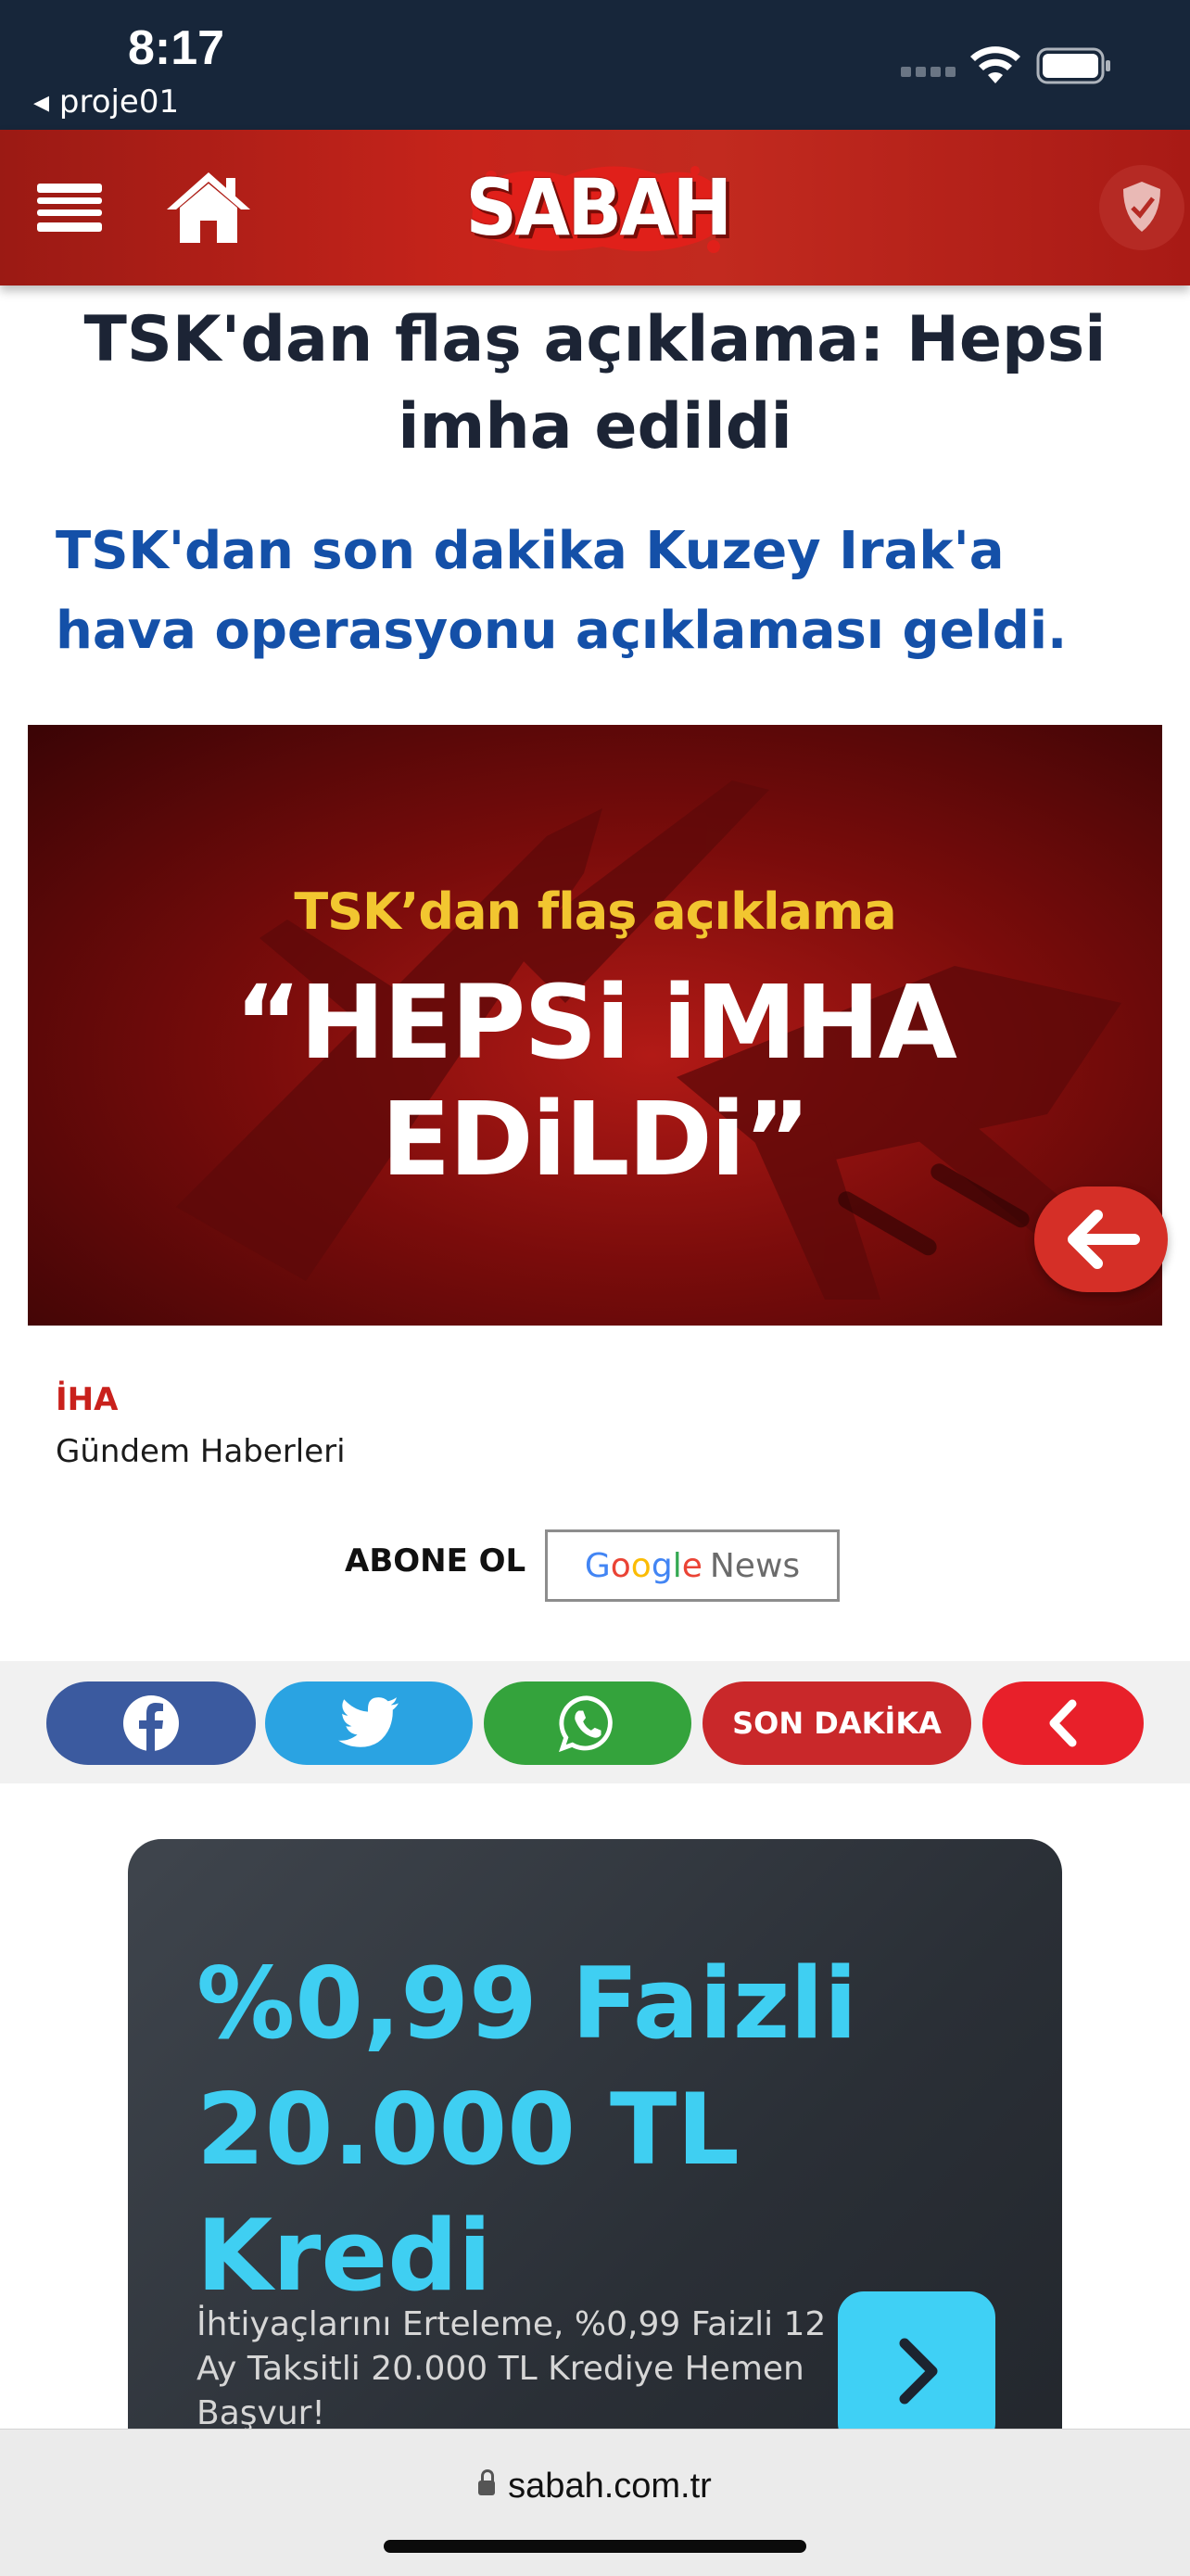  Describe the element at coordinates (596, 1139) in the screenshot. I see `hero-main-line-2: EDiLDi”` at that location.